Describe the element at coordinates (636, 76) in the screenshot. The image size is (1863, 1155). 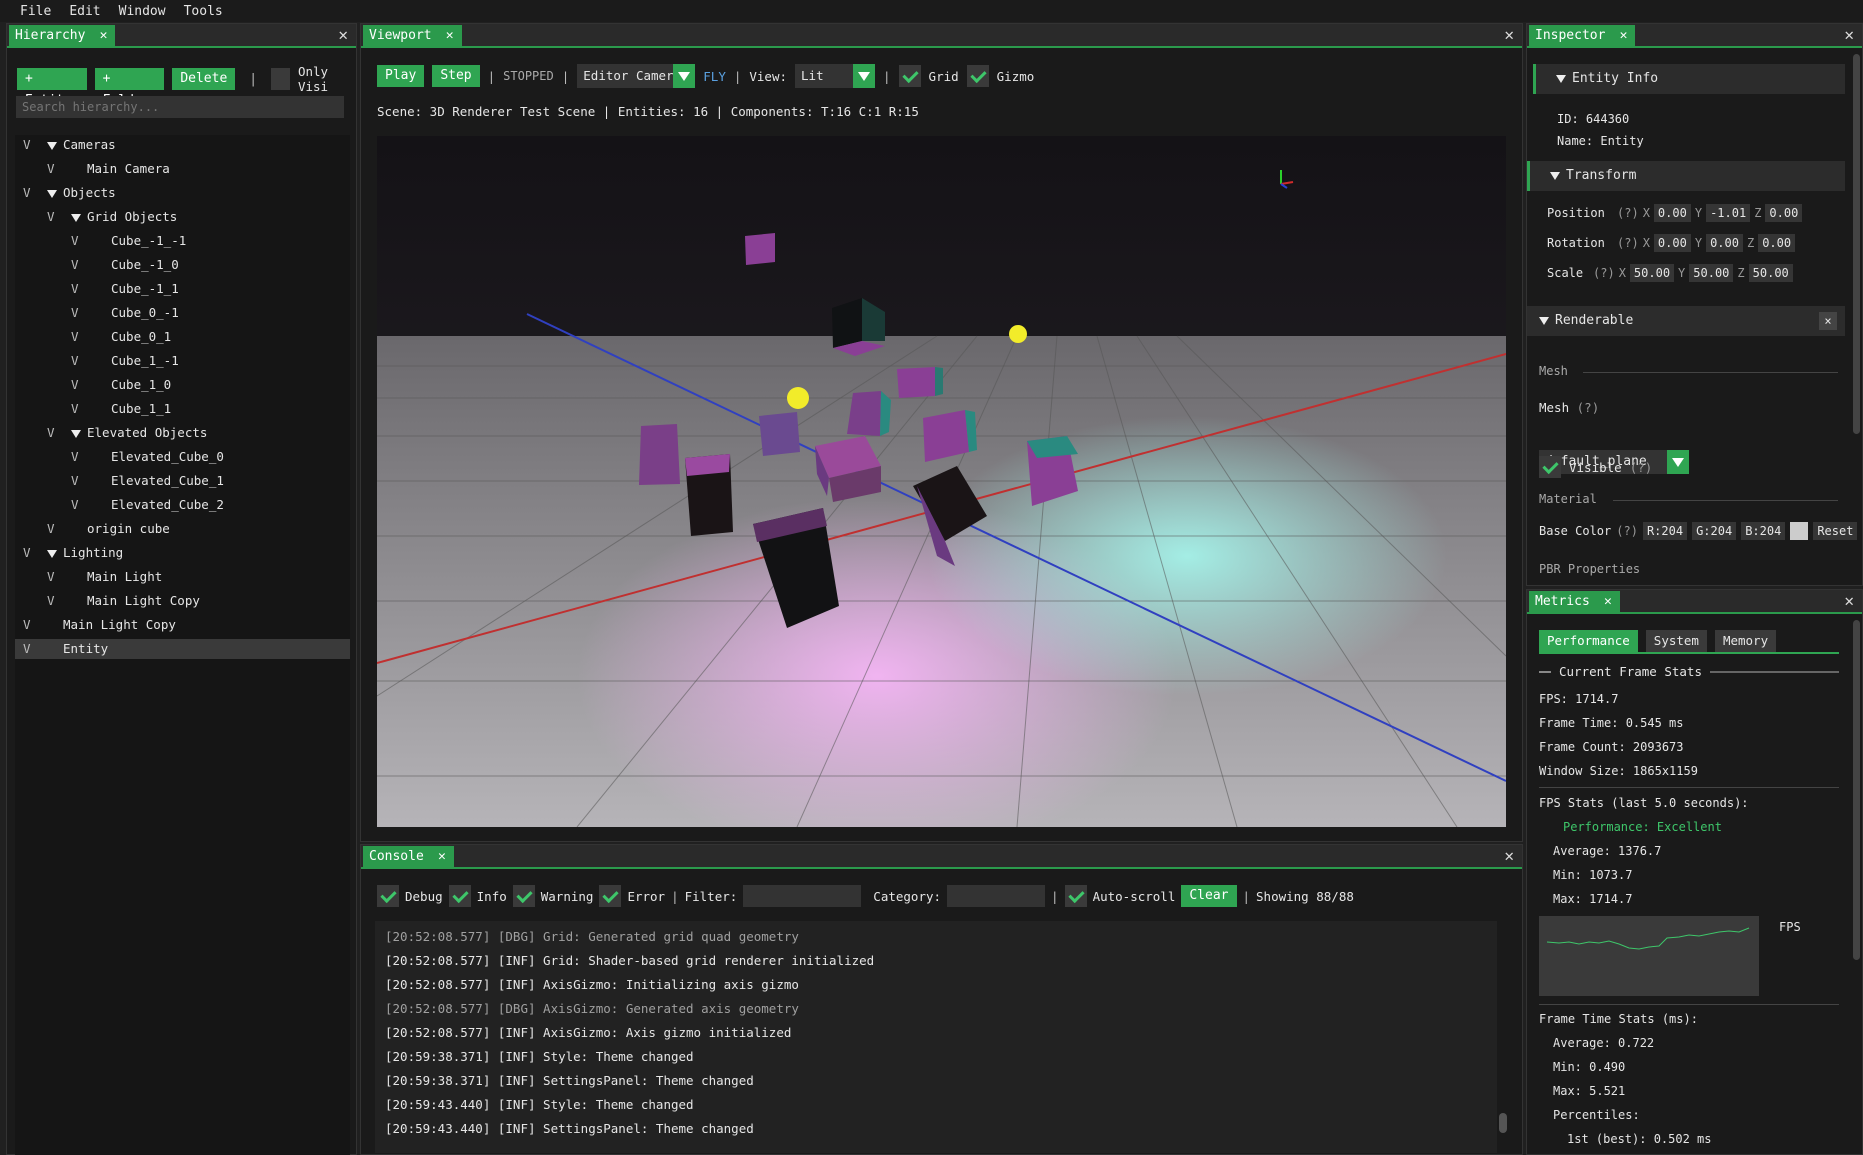
I see `camera-dropdown: Editor Camera` at that location.